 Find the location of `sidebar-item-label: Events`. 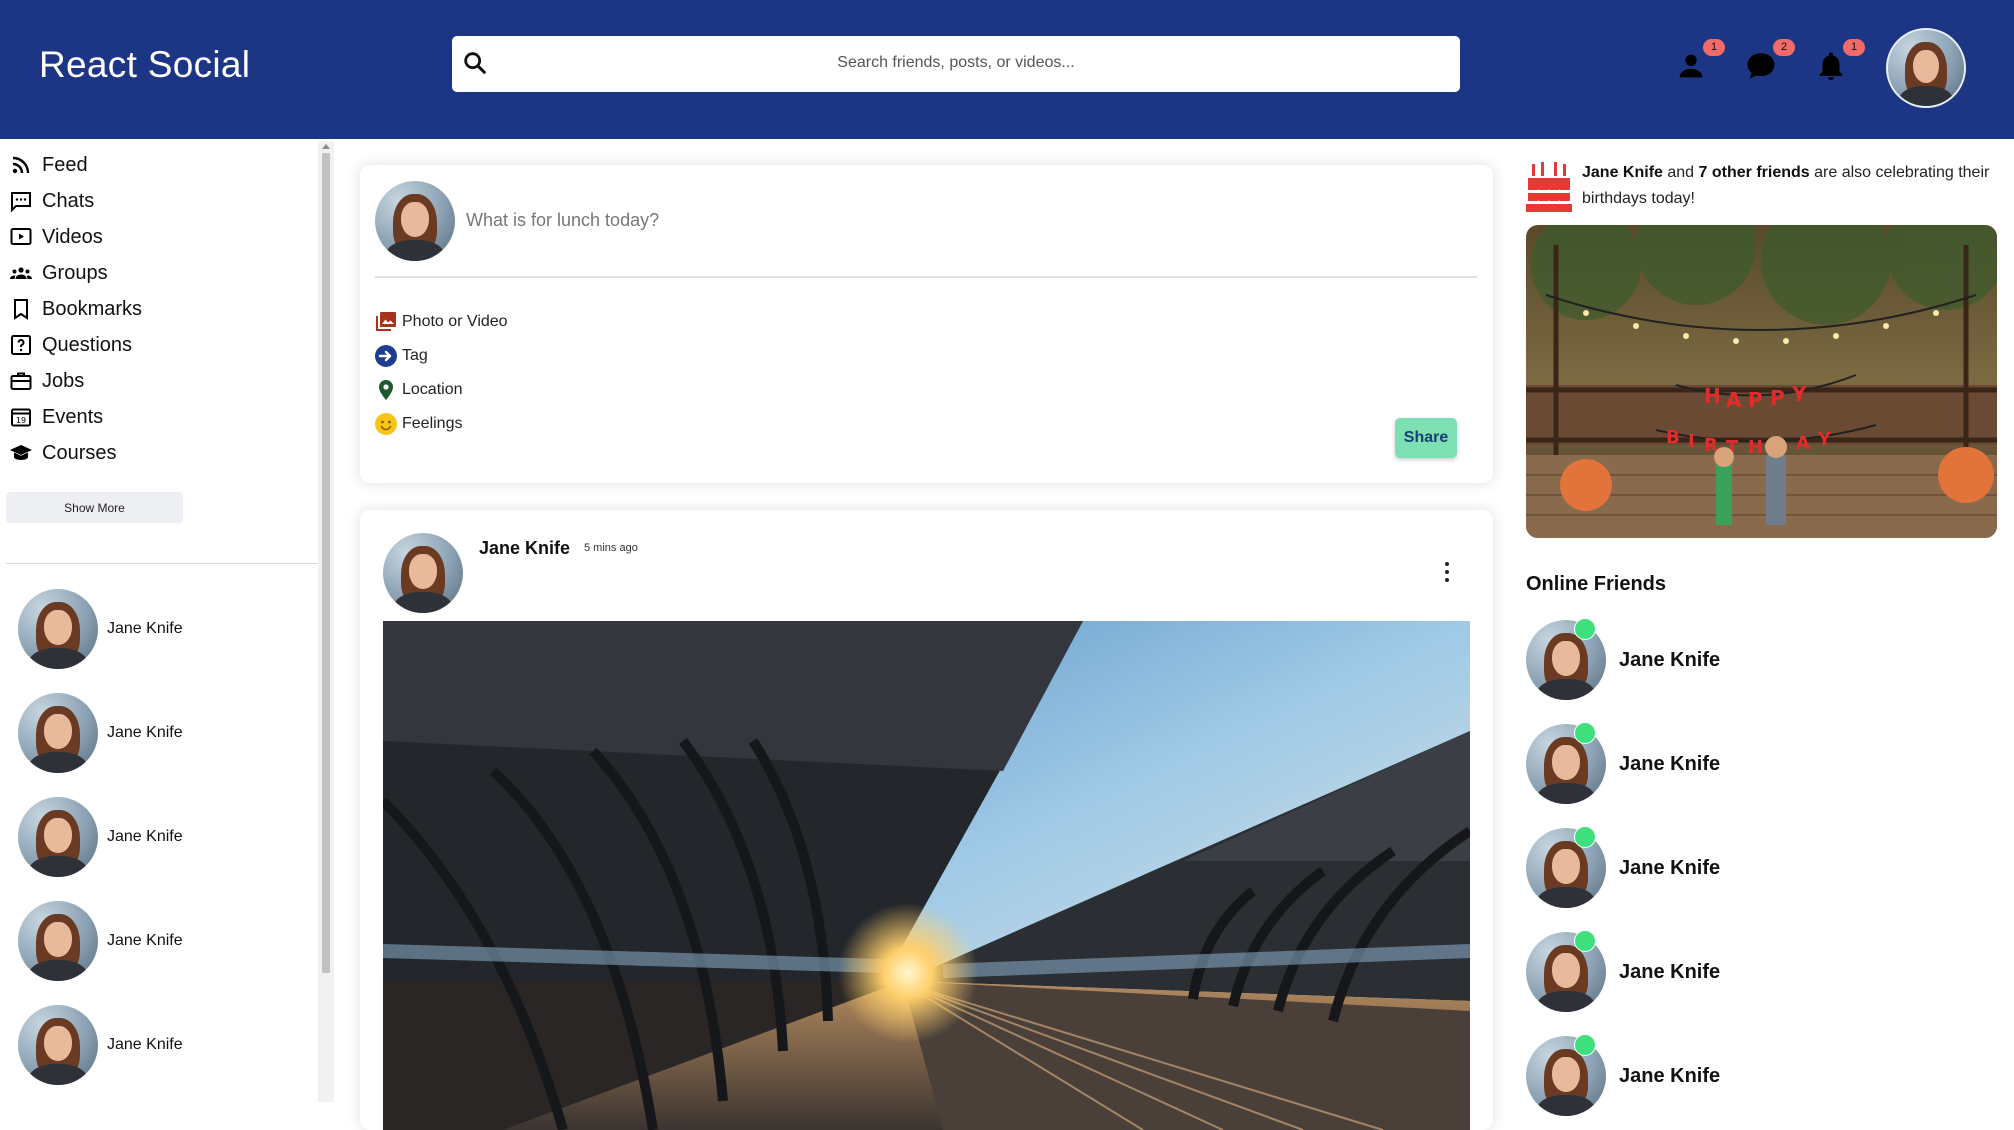

sidebar-item-label: Events is located at coordinates (73, 416).